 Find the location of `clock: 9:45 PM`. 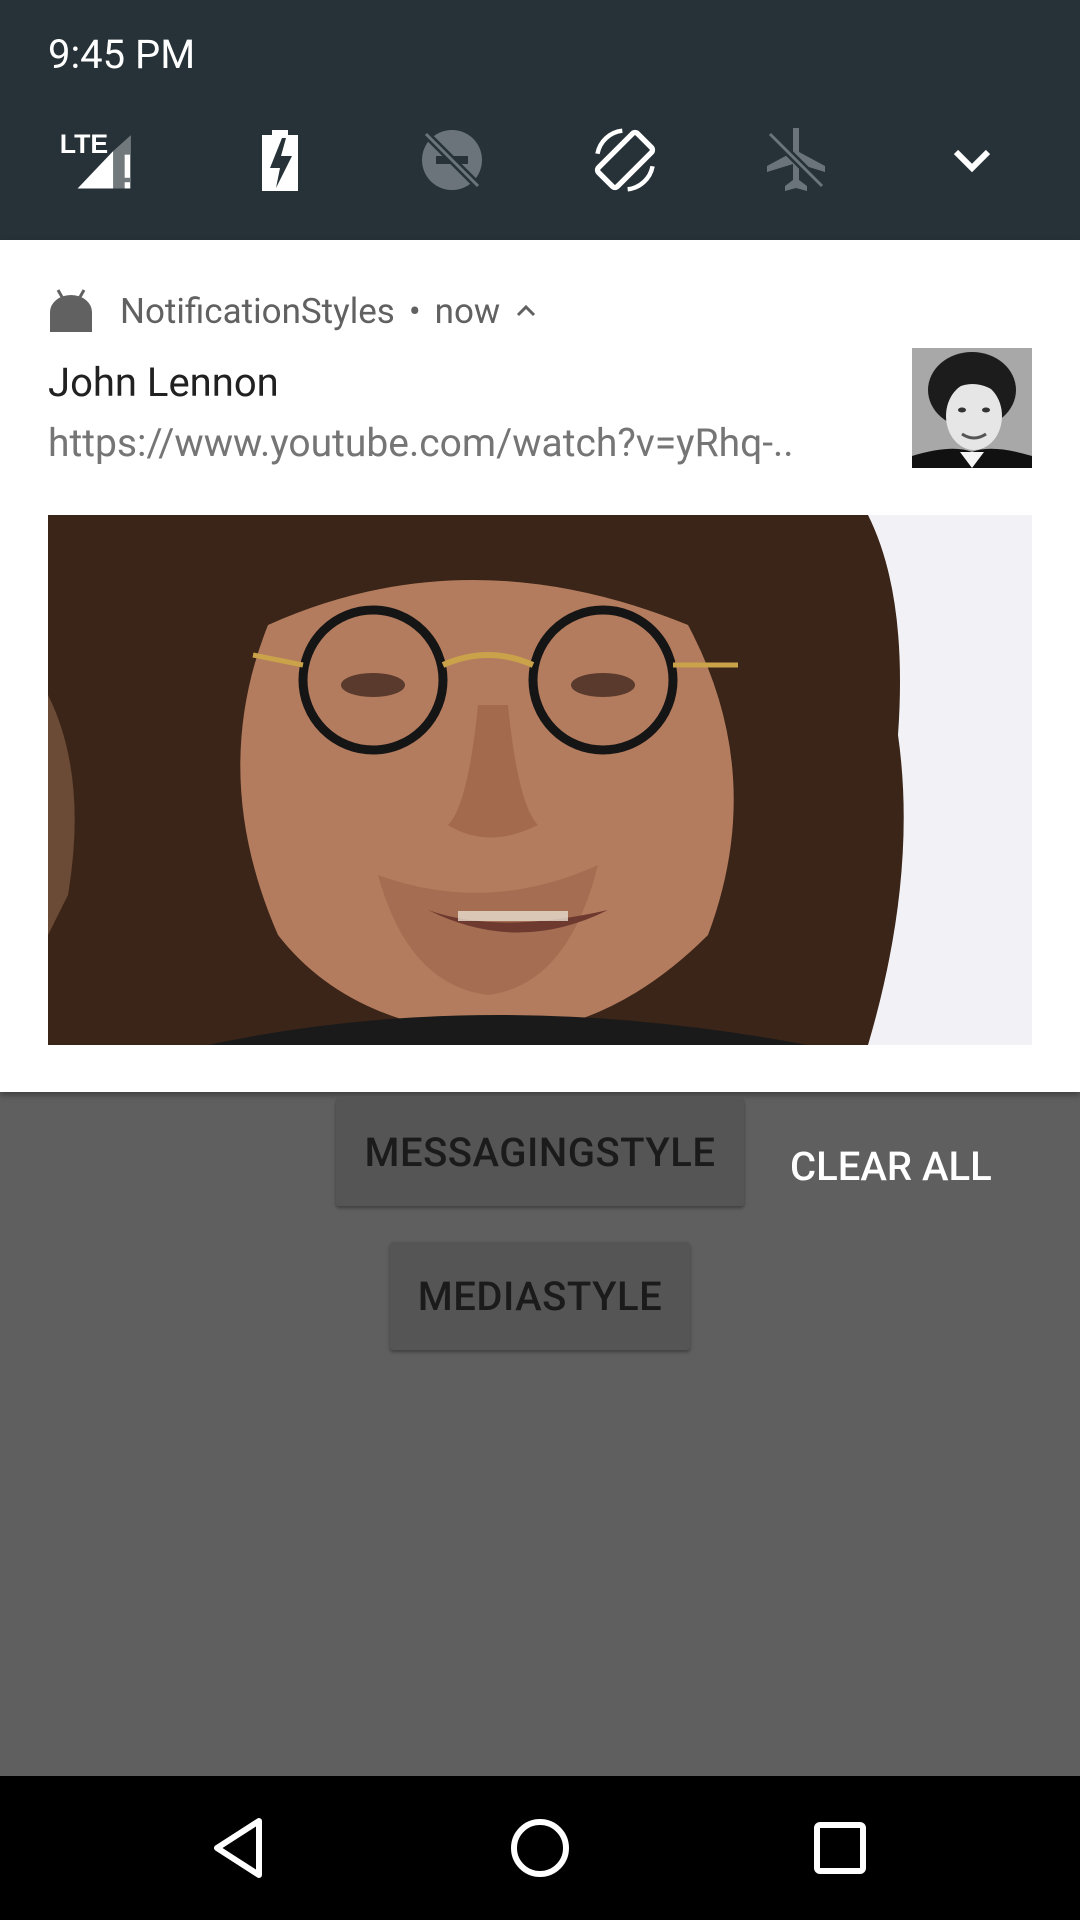

clock: 9:45 PM is located at coordinates (122, 54).